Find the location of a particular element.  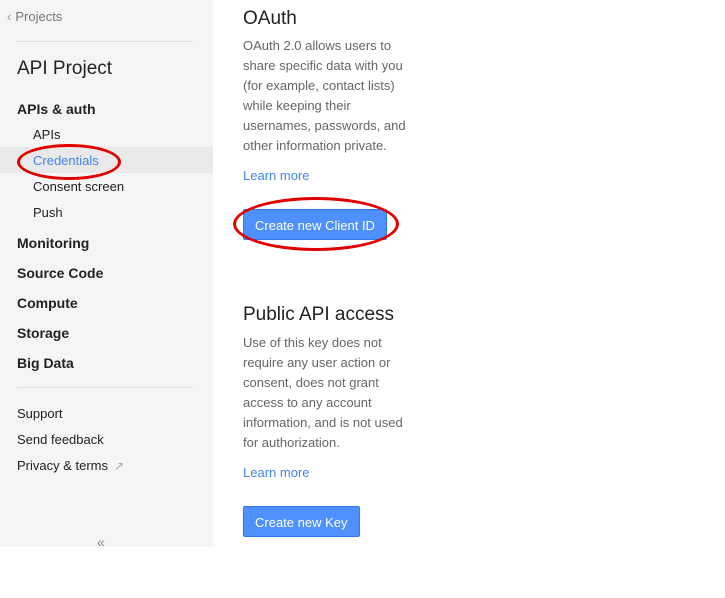

nav-item-credentials: Credentials is located at coordinates (66, 160).